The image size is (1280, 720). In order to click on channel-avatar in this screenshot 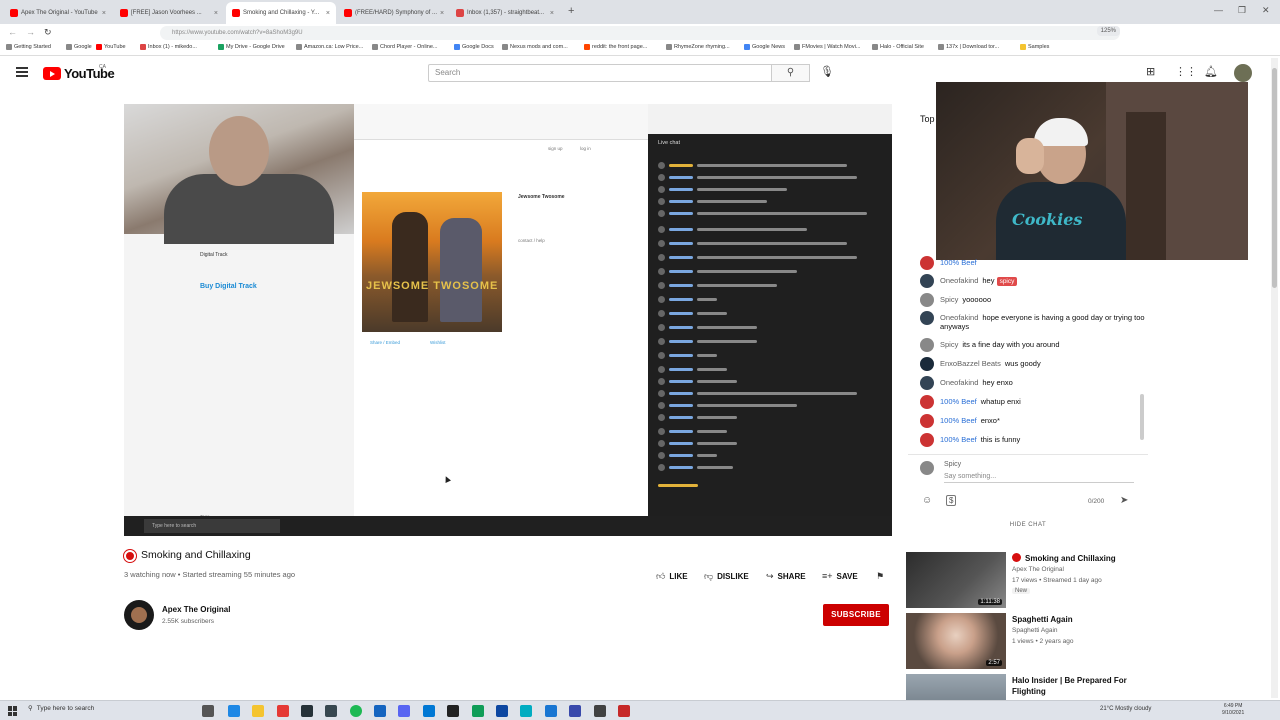, I will do `click(139, 615)`.